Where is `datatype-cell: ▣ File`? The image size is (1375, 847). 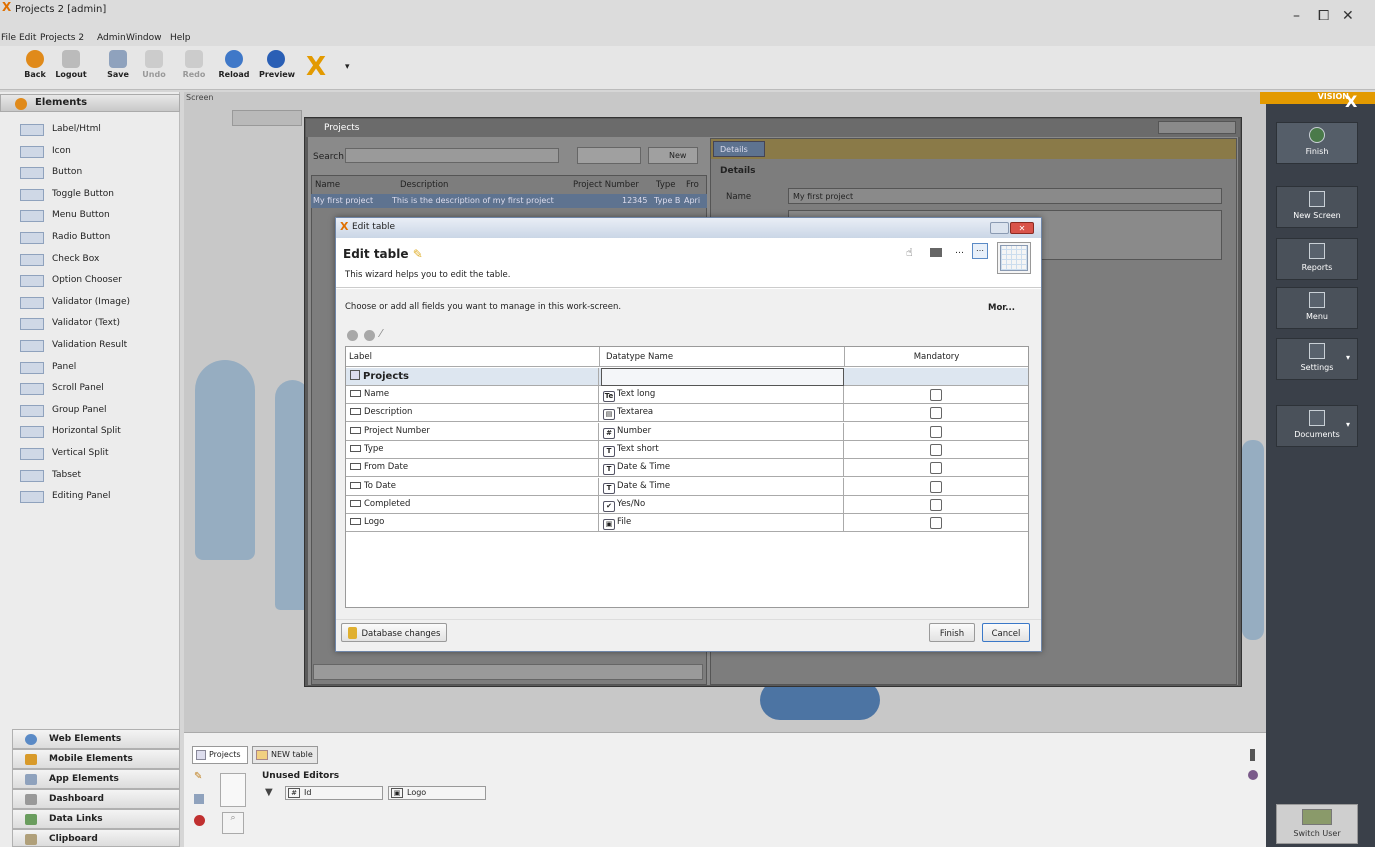 datatype-cell: ▣ File is located at coordinates (721, 523).